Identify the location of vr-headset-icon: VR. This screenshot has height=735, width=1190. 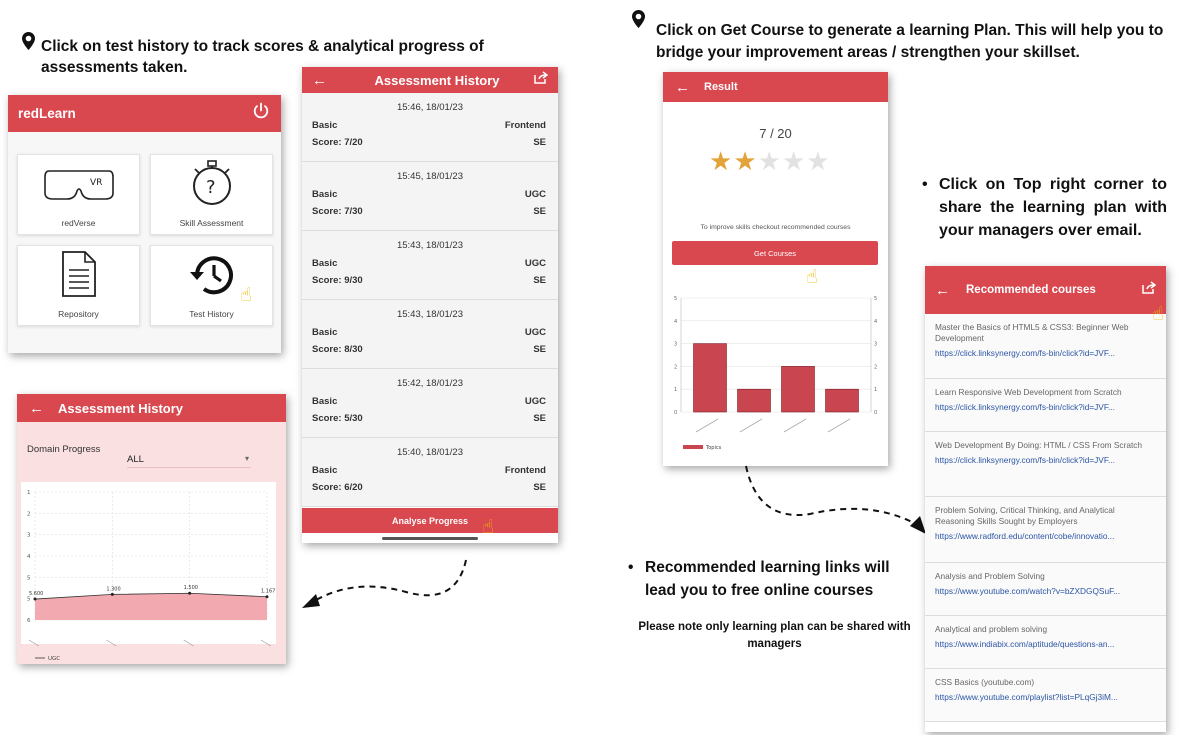
(79, 186).